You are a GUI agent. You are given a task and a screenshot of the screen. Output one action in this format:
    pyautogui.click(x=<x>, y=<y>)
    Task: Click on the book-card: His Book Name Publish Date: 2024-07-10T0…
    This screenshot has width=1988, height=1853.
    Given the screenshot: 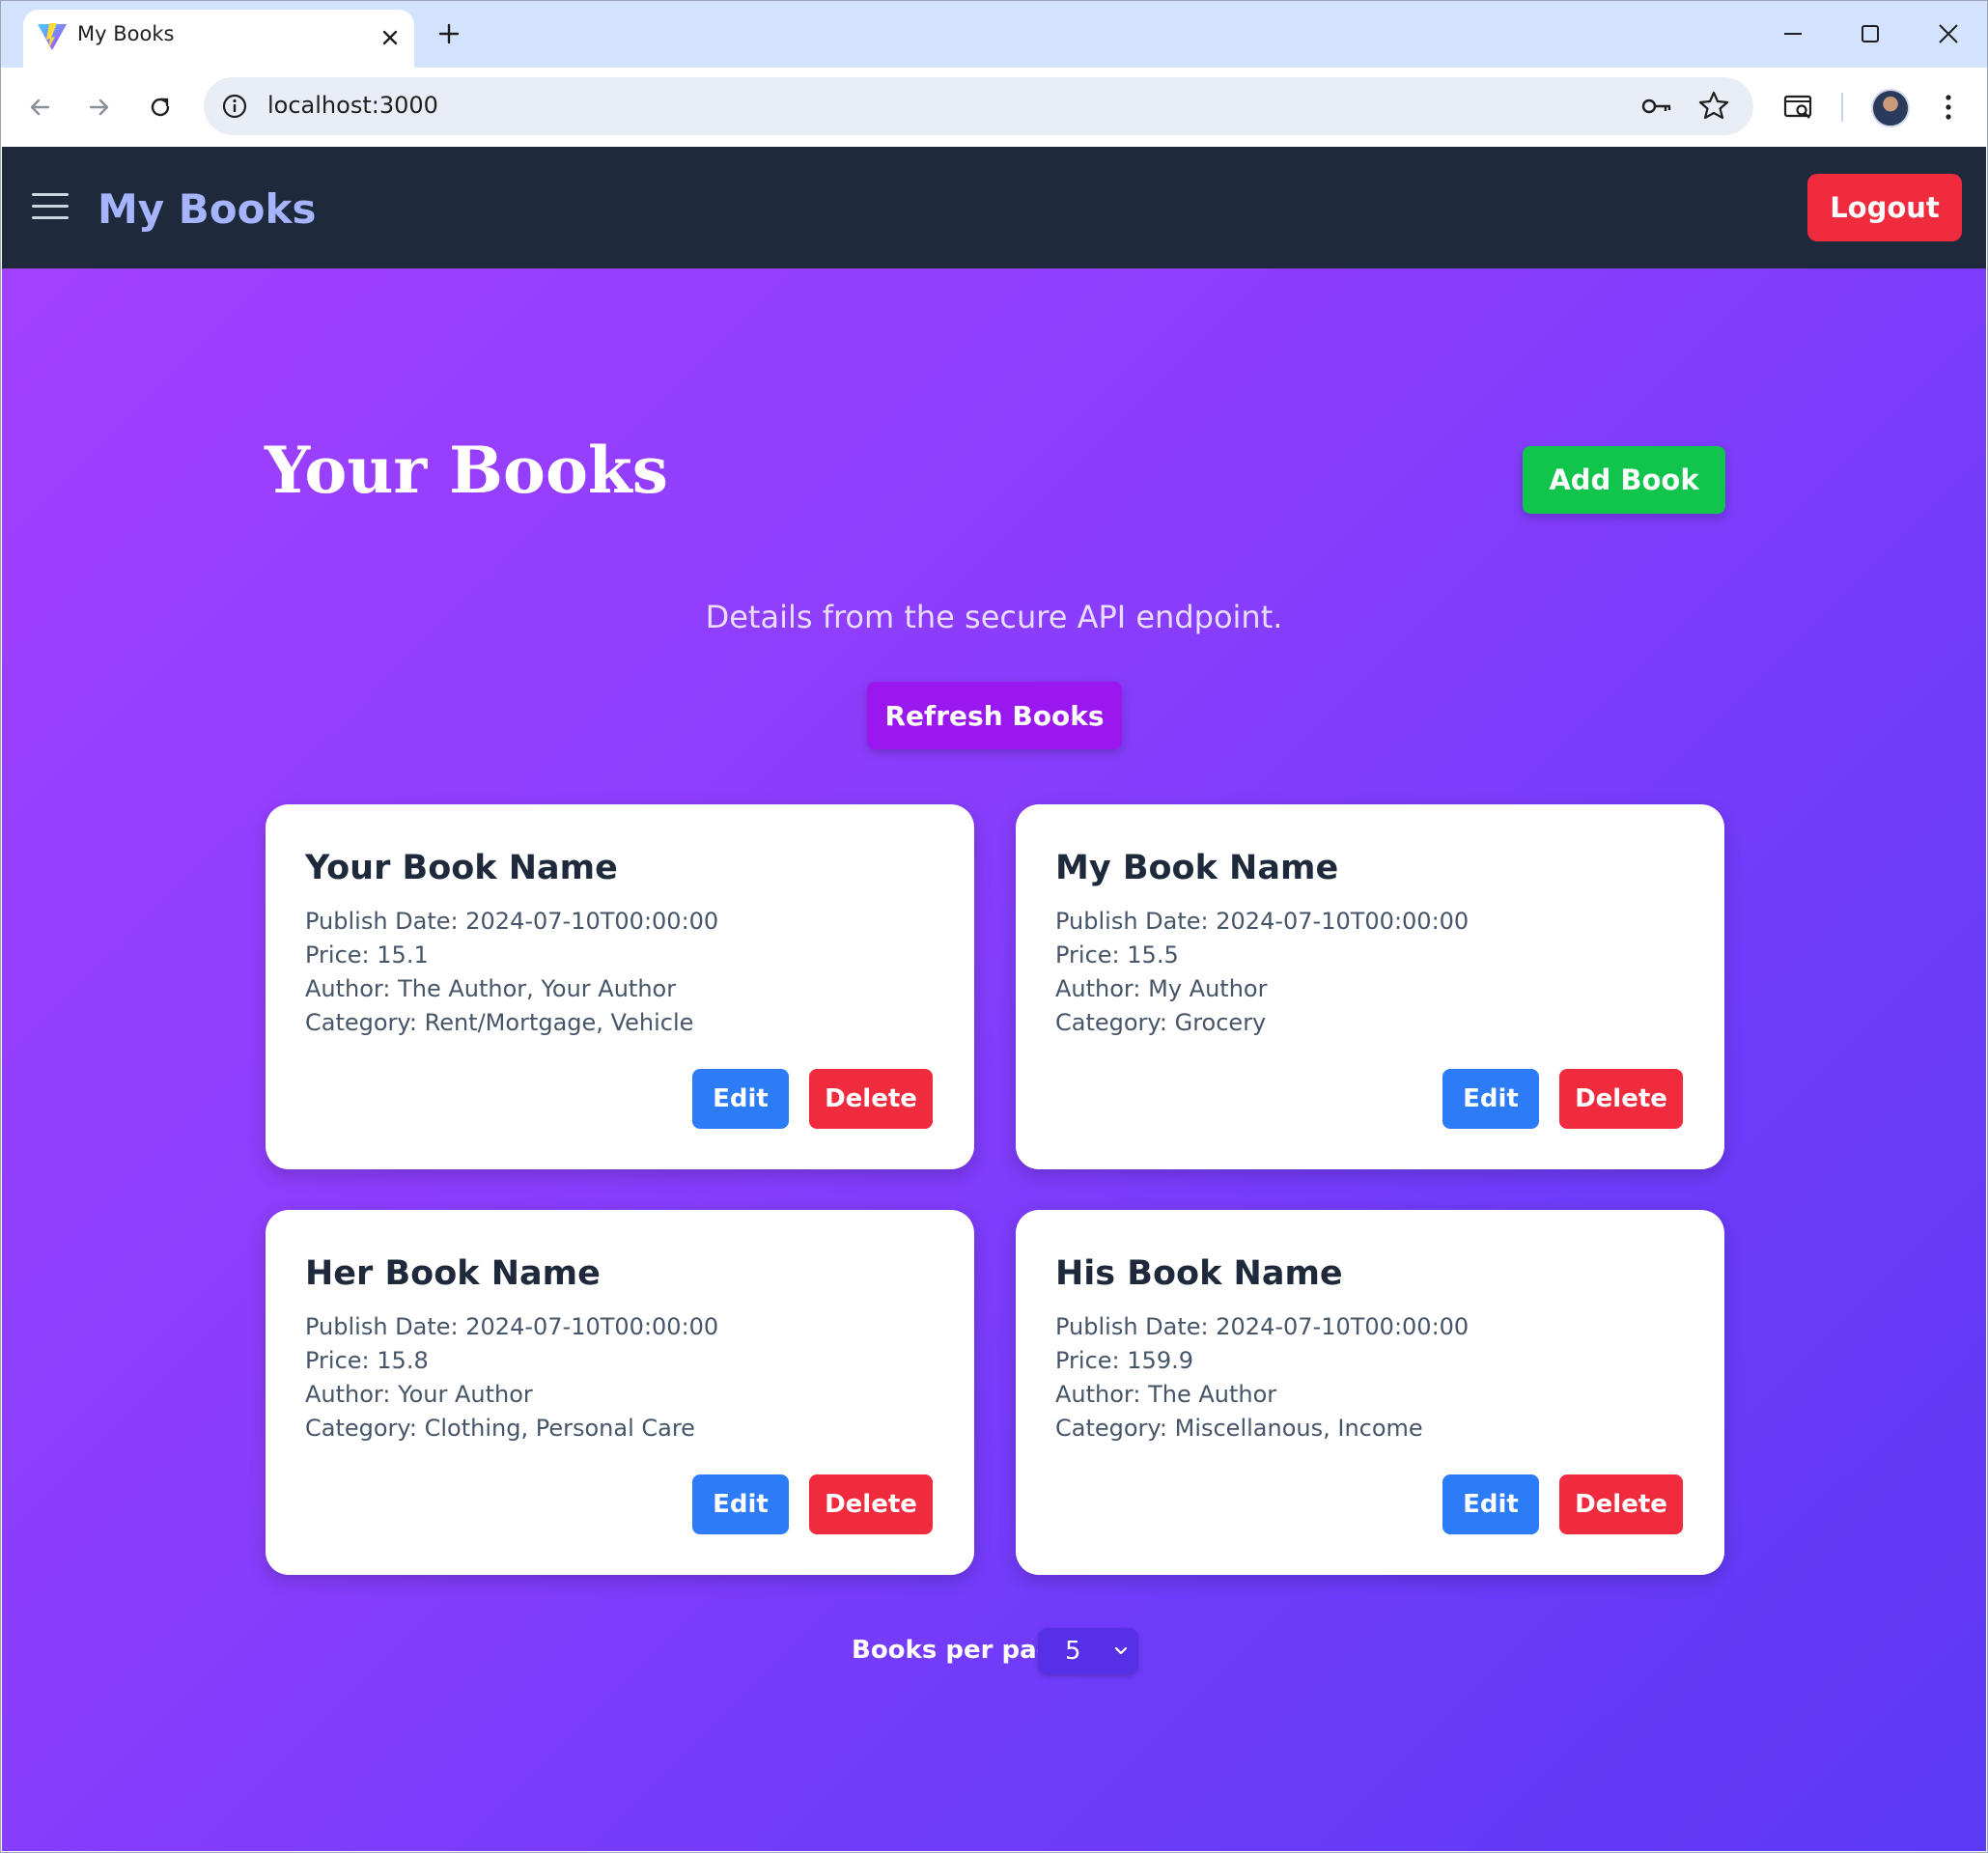 What is the action you would take?
    pyautogui.click(x=1370, y=1392)
    